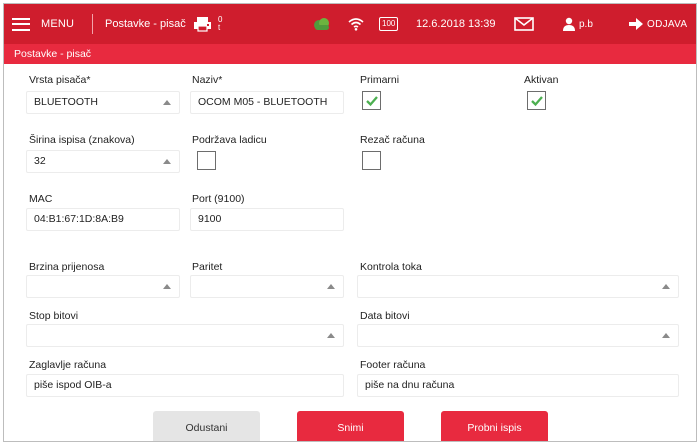 The image size is (700, 445). I want to click on active-checkbox, so click(536, 100).